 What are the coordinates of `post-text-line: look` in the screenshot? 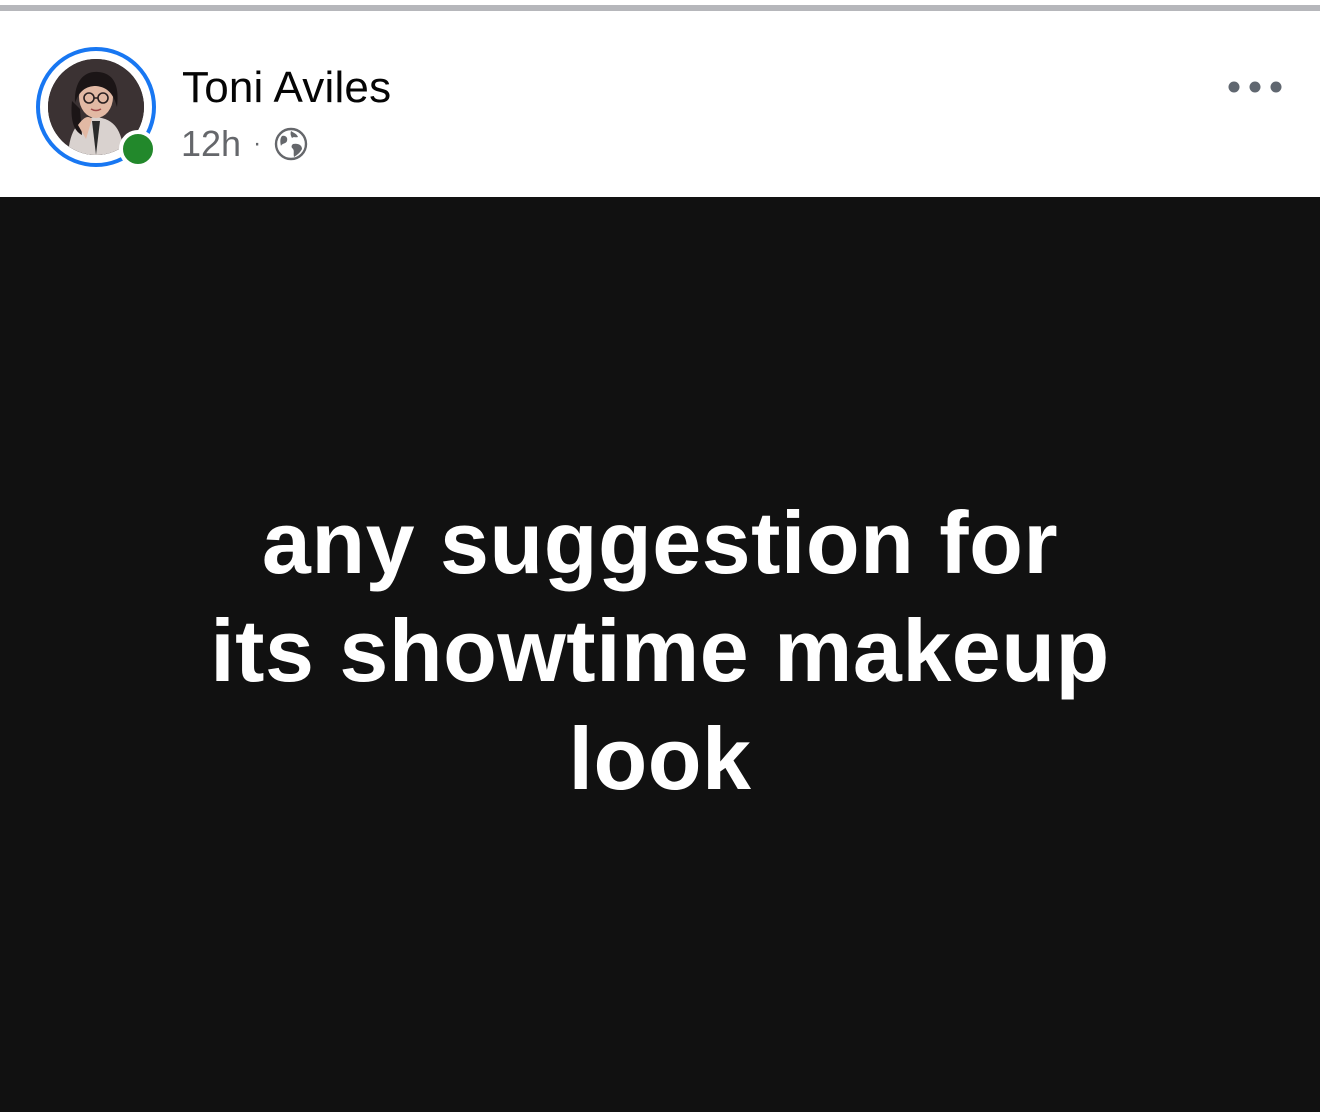 It's located at (660, 758).